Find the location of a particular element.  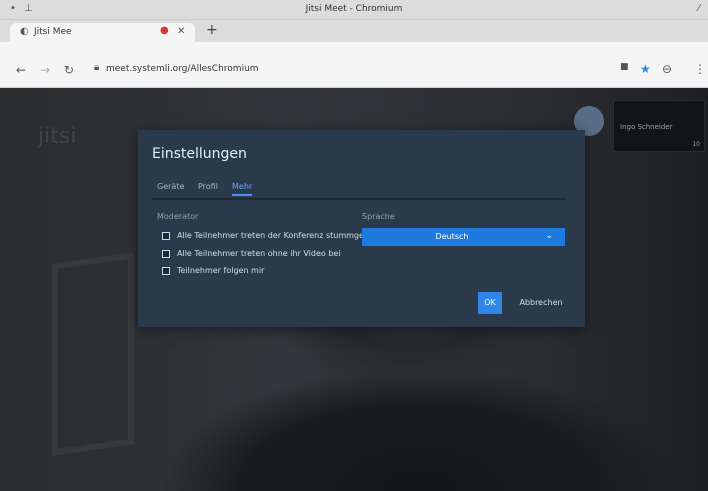

jitsi-favicon-icon: ◐ is located at coordinates (24, 31).